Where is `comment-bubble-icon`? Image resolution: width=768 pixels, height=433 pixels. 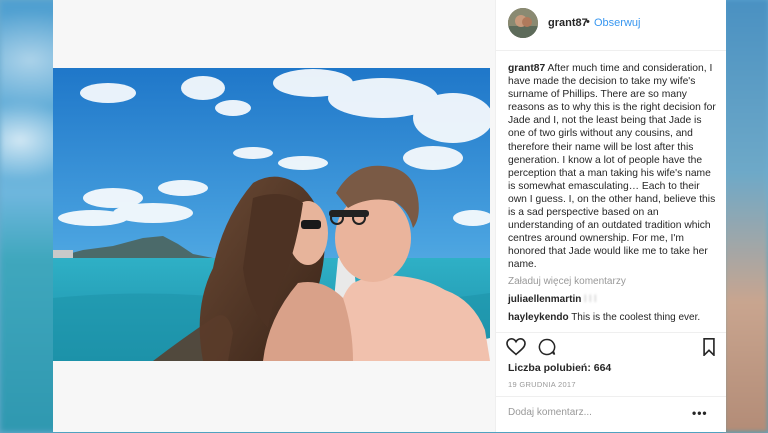
comment-bubble-icon is located at coordinates (547, 349).